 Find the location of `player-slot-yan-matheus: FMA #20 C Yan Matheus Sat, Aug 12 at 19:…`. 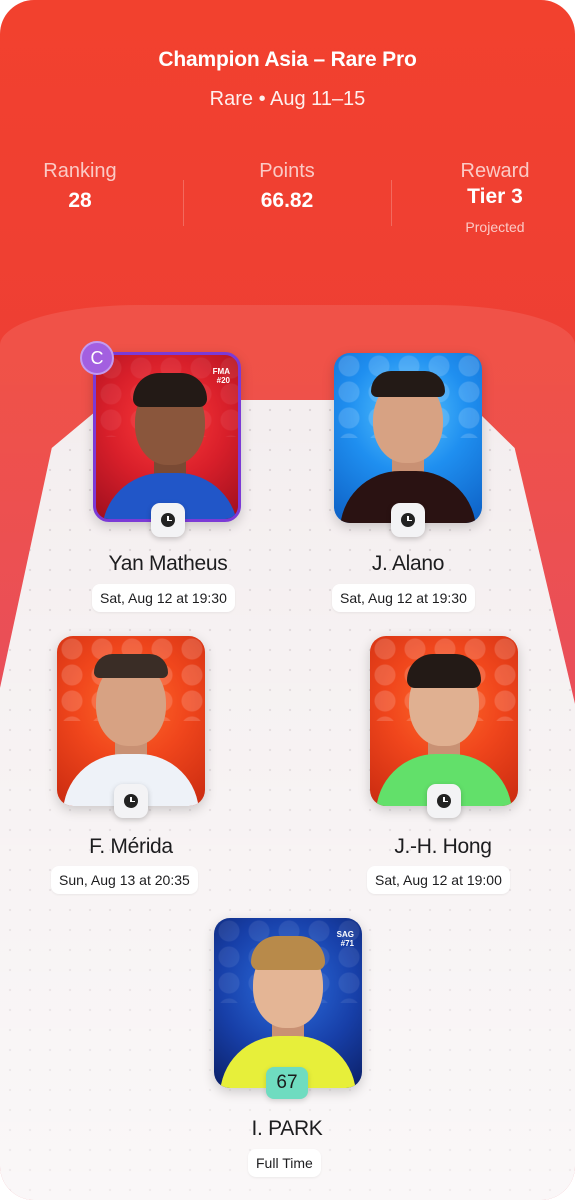

player-slot-yan-matheus: FMA #20 C Yan Matheus Sat, Aug 12 at 19:… is located at coordinates (168, 480).